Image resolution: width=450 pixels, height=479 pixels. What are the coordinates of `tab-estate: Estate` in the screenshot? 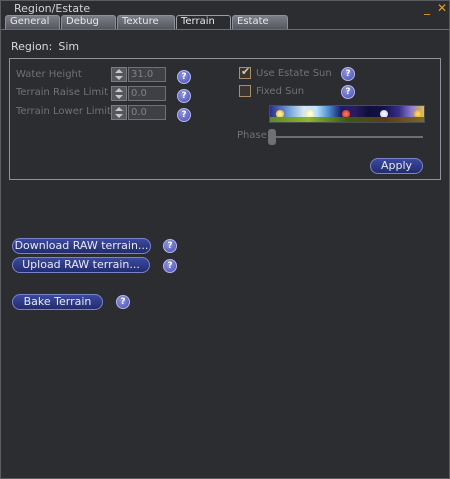 It's located at (260, 22).